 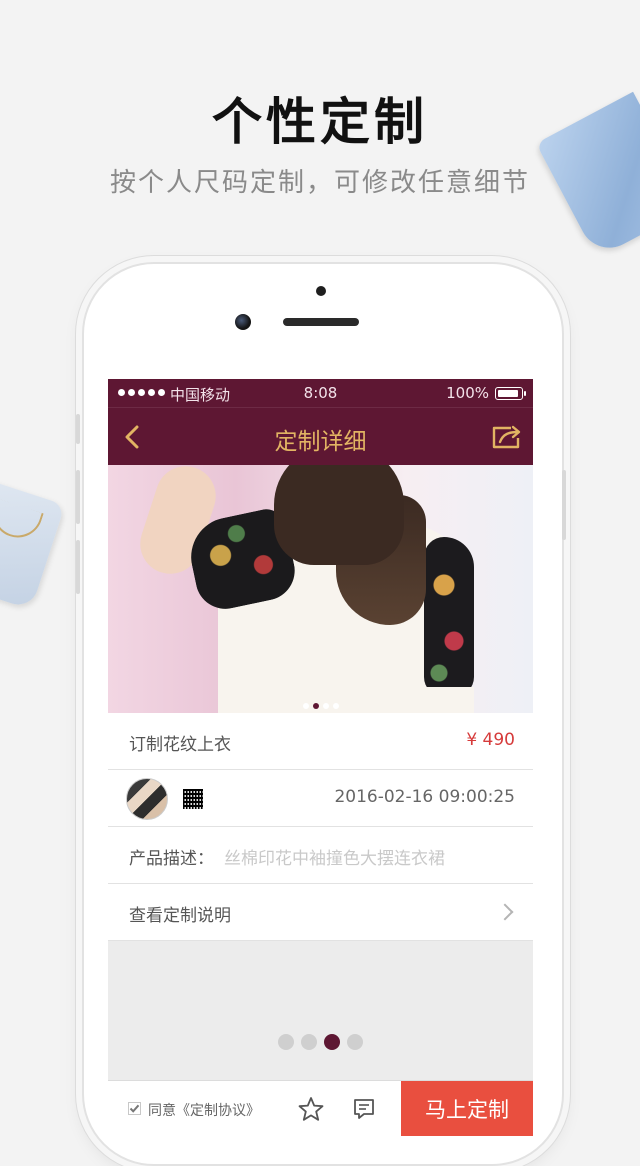 I want to click on status-bar: 中国移动 8:08 100%, so click(x=320, y=393).